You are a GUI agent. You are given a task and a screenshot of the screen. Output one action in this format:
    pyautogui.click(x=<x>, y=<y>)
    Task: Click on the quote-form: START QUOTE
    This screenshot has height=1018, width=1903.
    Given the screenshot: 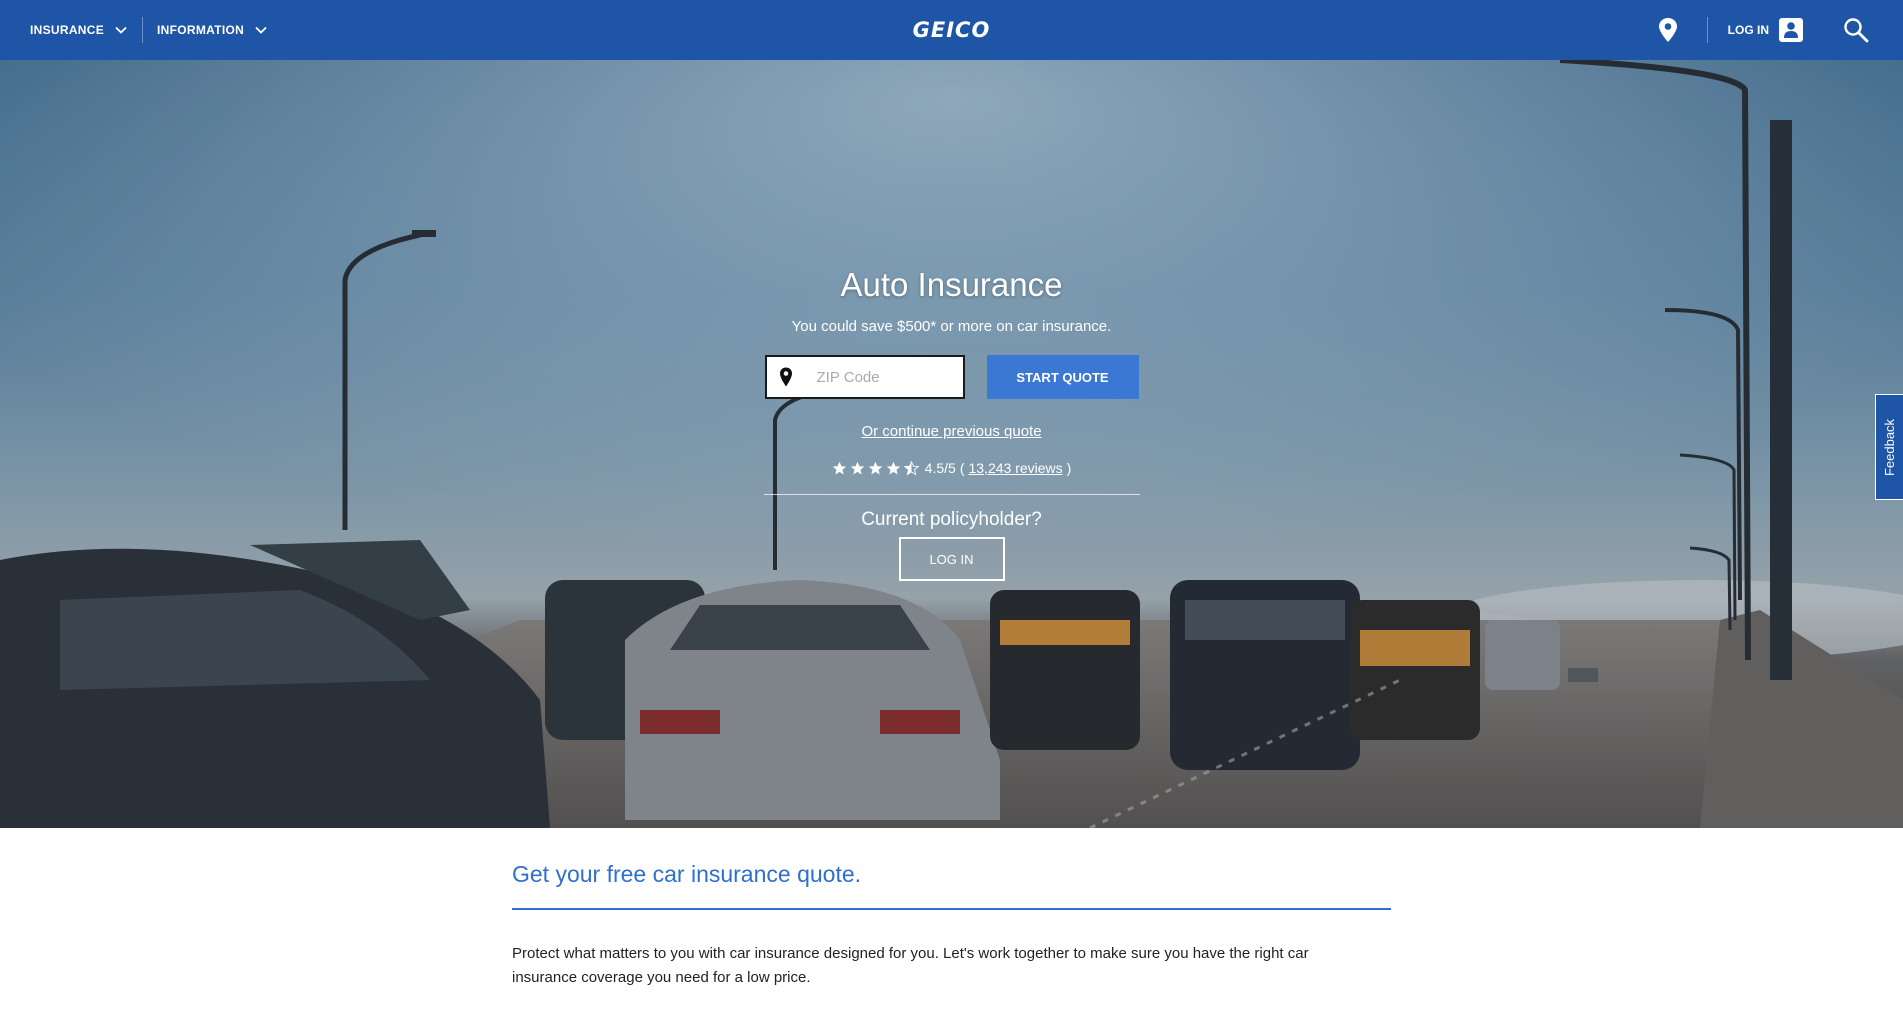 What is the action you would take?
    pyautogui.click(x=951, y=377)
    